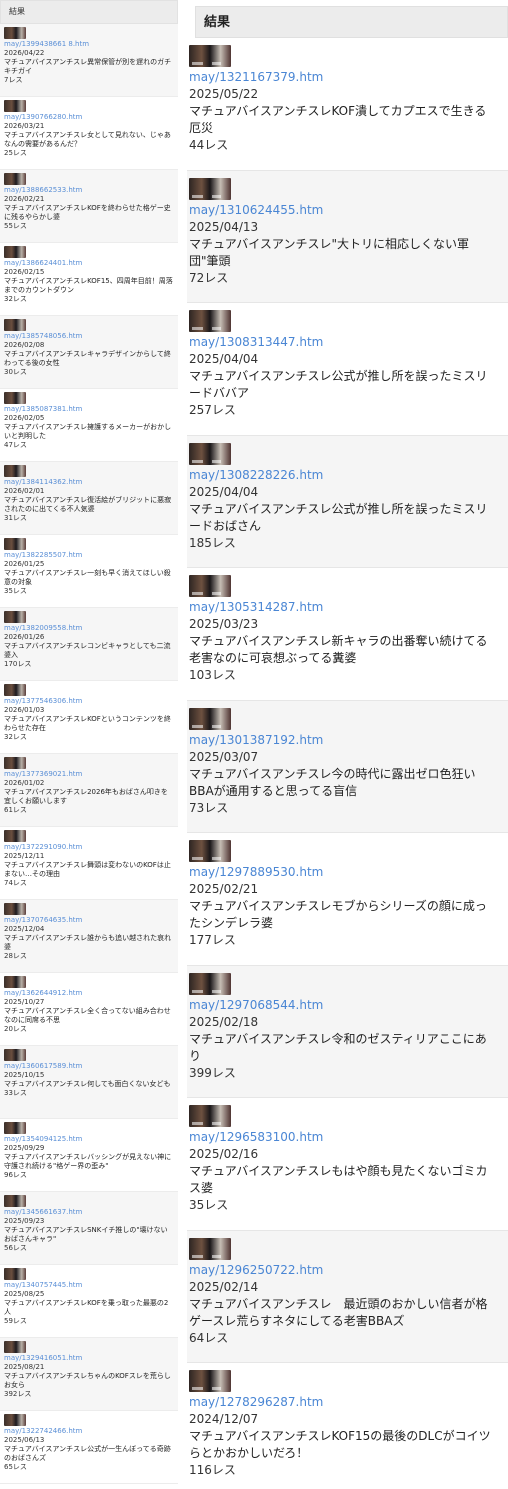  Describe the element at coordinates (15, 956) in the screenshot. I see `reply-count: 28レス` at that location.